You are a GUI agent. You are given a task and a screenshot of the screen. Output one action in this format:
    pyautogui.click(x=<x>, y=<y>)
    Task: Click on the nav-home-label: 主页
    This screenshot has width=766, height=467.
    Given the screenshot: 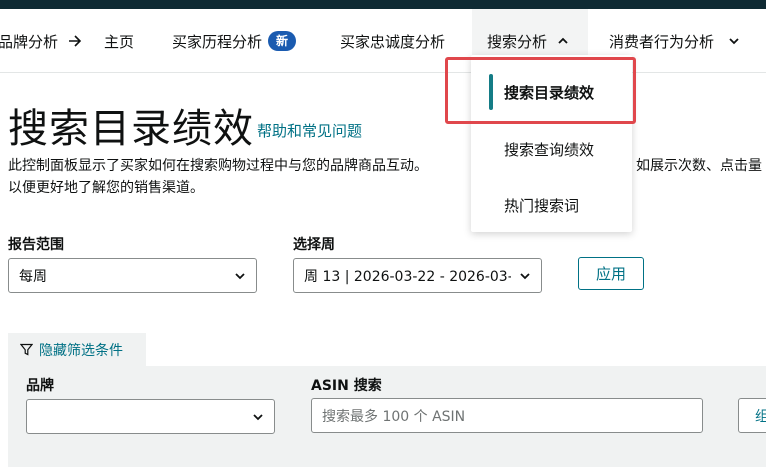 What is the action you would take?
    pyautogui.click(x=119, y=41)
    